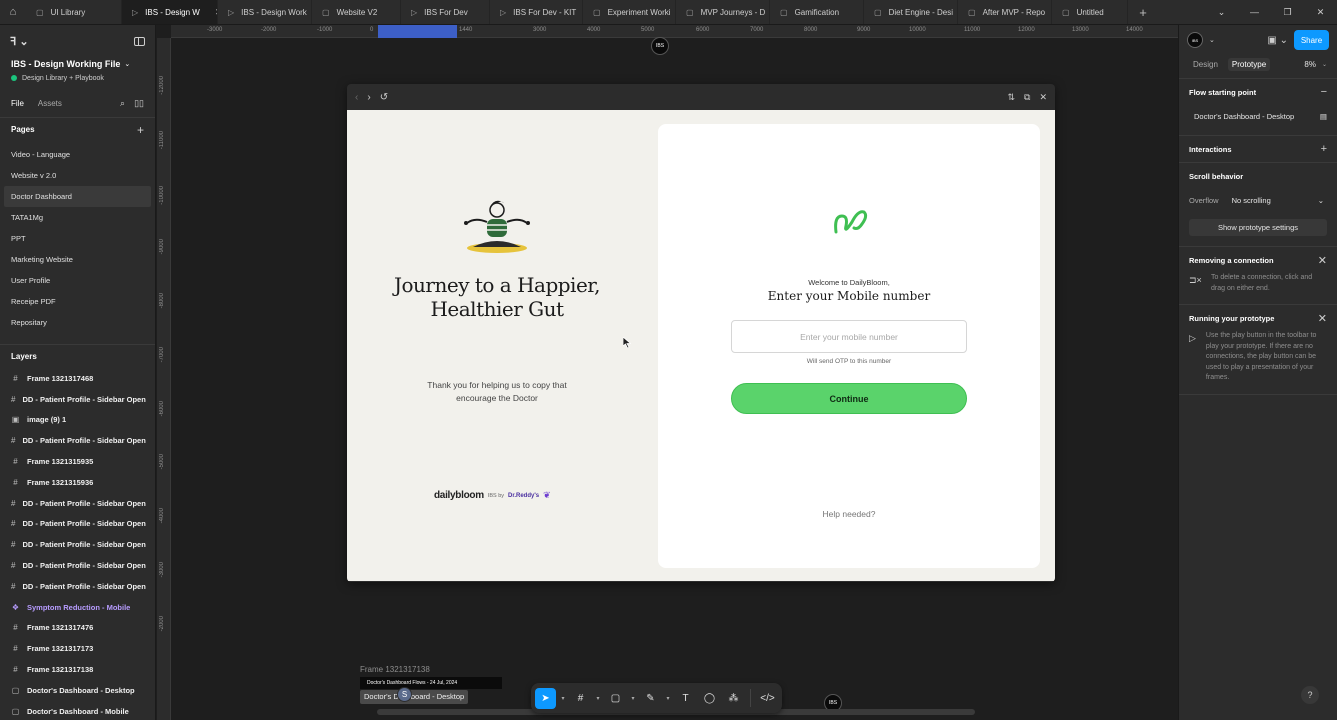 Image resolution: width=1337 pixels, height=720 pixels. What do you see at coordinates (1311, 40) in the screenshot?
I see `share-button: Share` at bounding box center [1311, 40].